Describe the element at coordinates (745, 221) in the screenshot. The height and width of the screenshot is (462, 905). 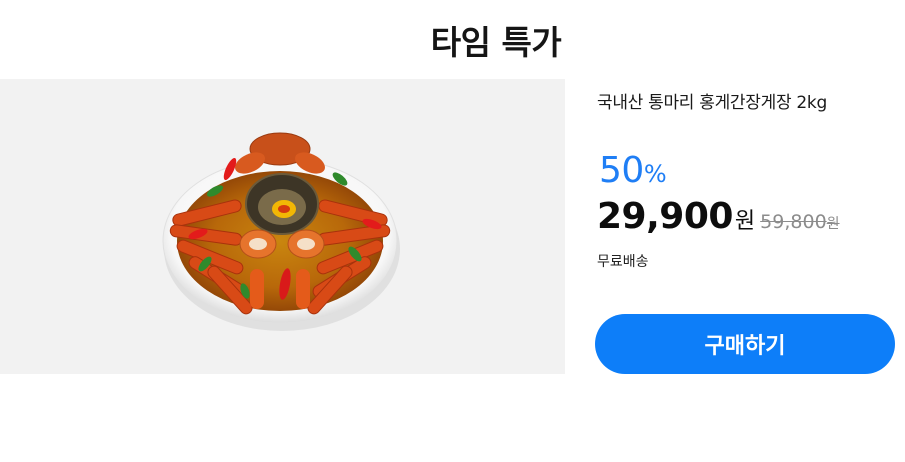
I see `sale-price-unit: 원` at that location.